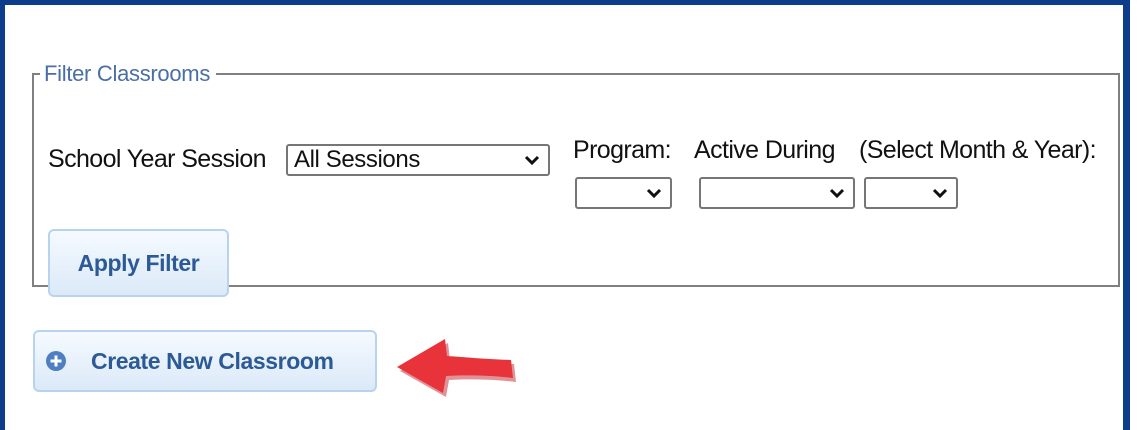 This screenshot has width=1142, height=430. What do you see at coordinates (911, 193) in the screenshot?
I see `year-select` at bounding box center [911, 193].